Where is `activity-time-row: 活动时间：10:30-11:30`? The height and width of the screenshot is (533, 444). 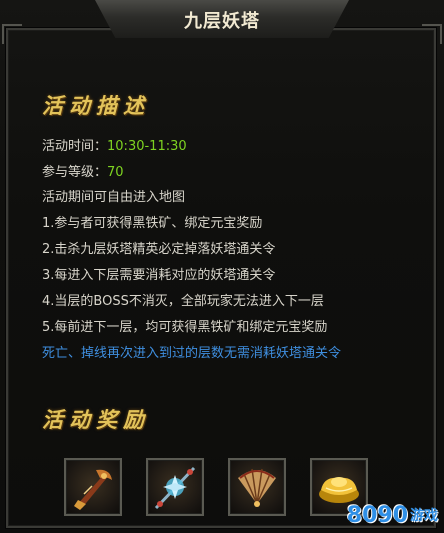
activity-time-row: 活动时间：10:30-11:30 is located at coordinates (114, 144).